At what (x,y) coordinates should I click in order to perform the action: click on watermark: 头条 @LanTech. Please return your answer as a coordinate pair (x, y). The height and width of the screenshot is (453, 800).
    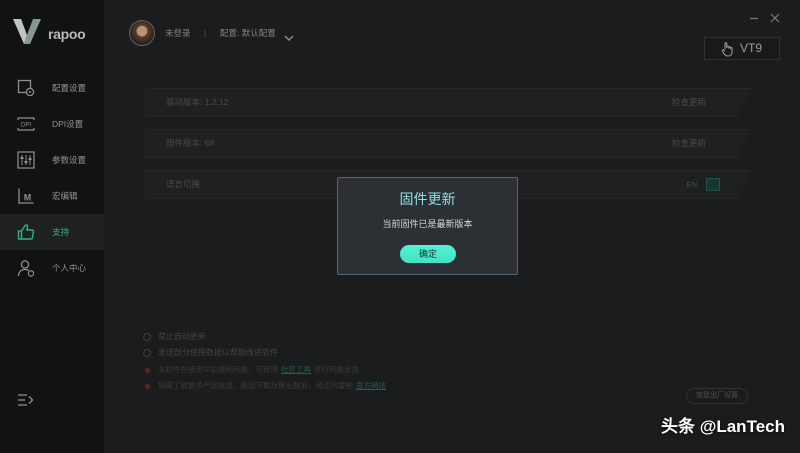
    Looking at the image, I should click on (723, 426).